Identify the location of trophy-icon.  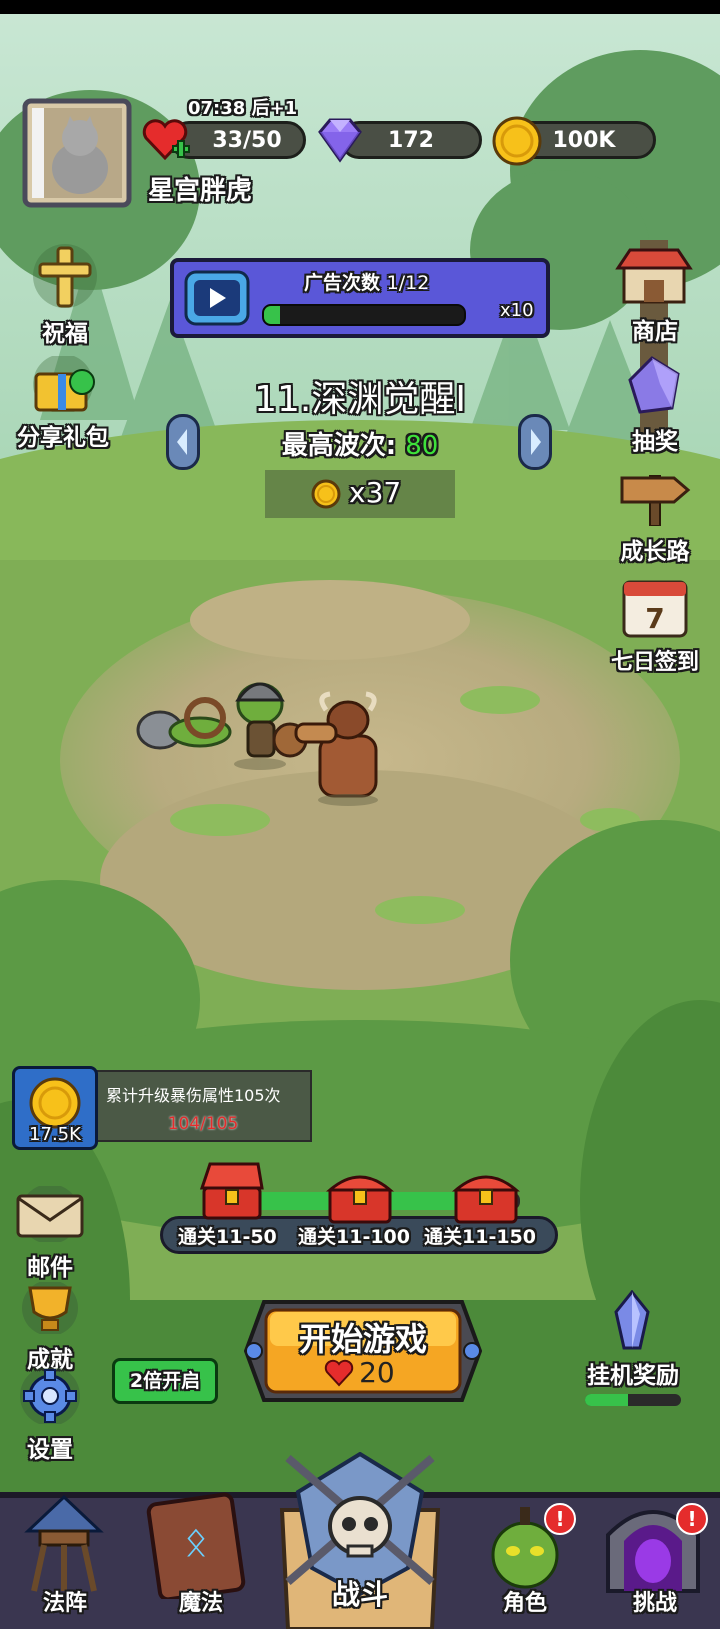
(50, 1308).